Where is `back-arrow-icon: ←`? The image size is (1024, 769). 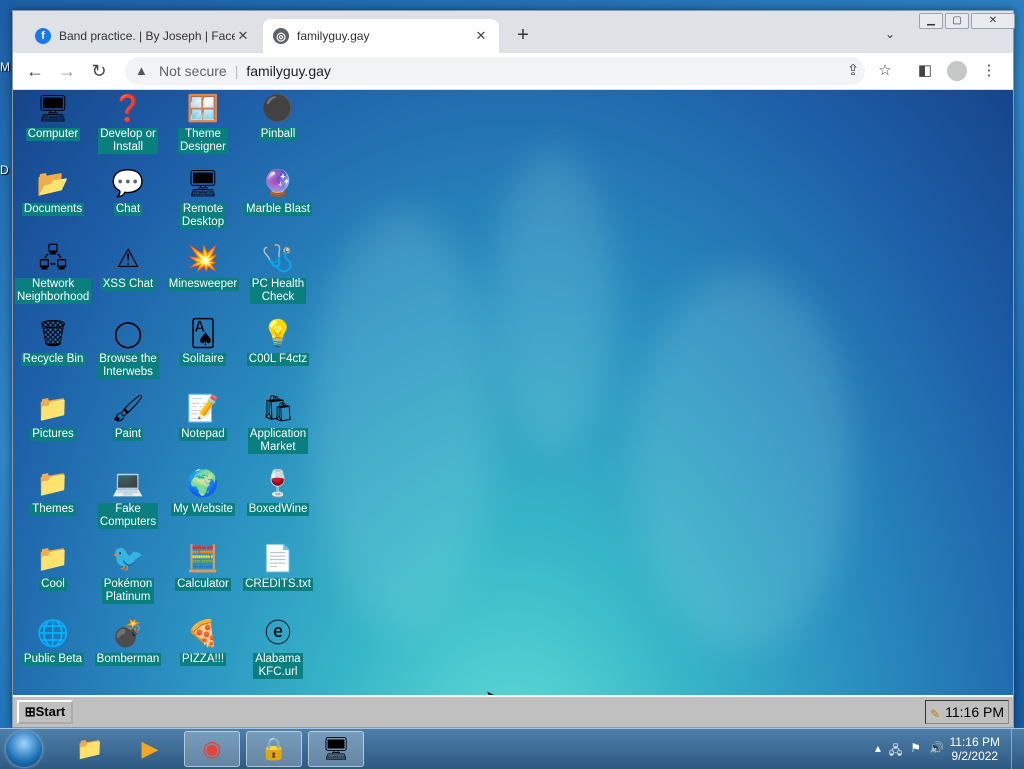 back-arrow-icon: ← is located at coordinates (35, 71).